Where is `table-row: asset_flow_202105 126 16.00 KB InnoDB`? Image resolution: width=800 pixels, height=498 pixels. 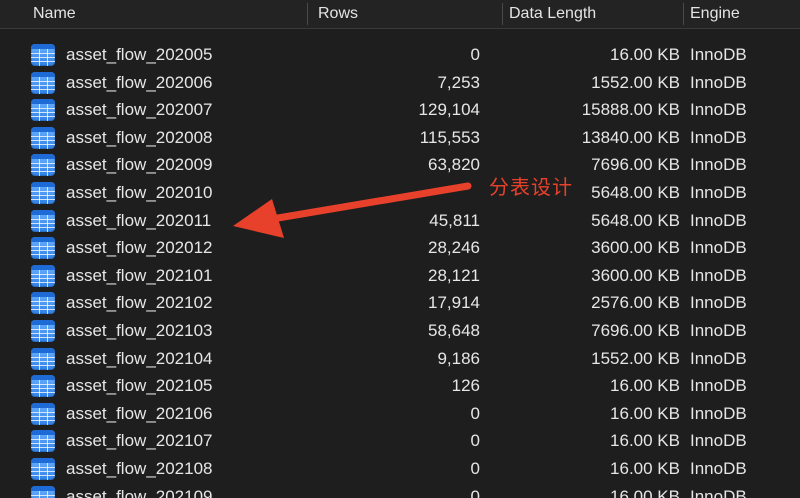 table-row: asset_flow_202105 126 16.00 KB InnoDB is located at coordinates (400, 386).